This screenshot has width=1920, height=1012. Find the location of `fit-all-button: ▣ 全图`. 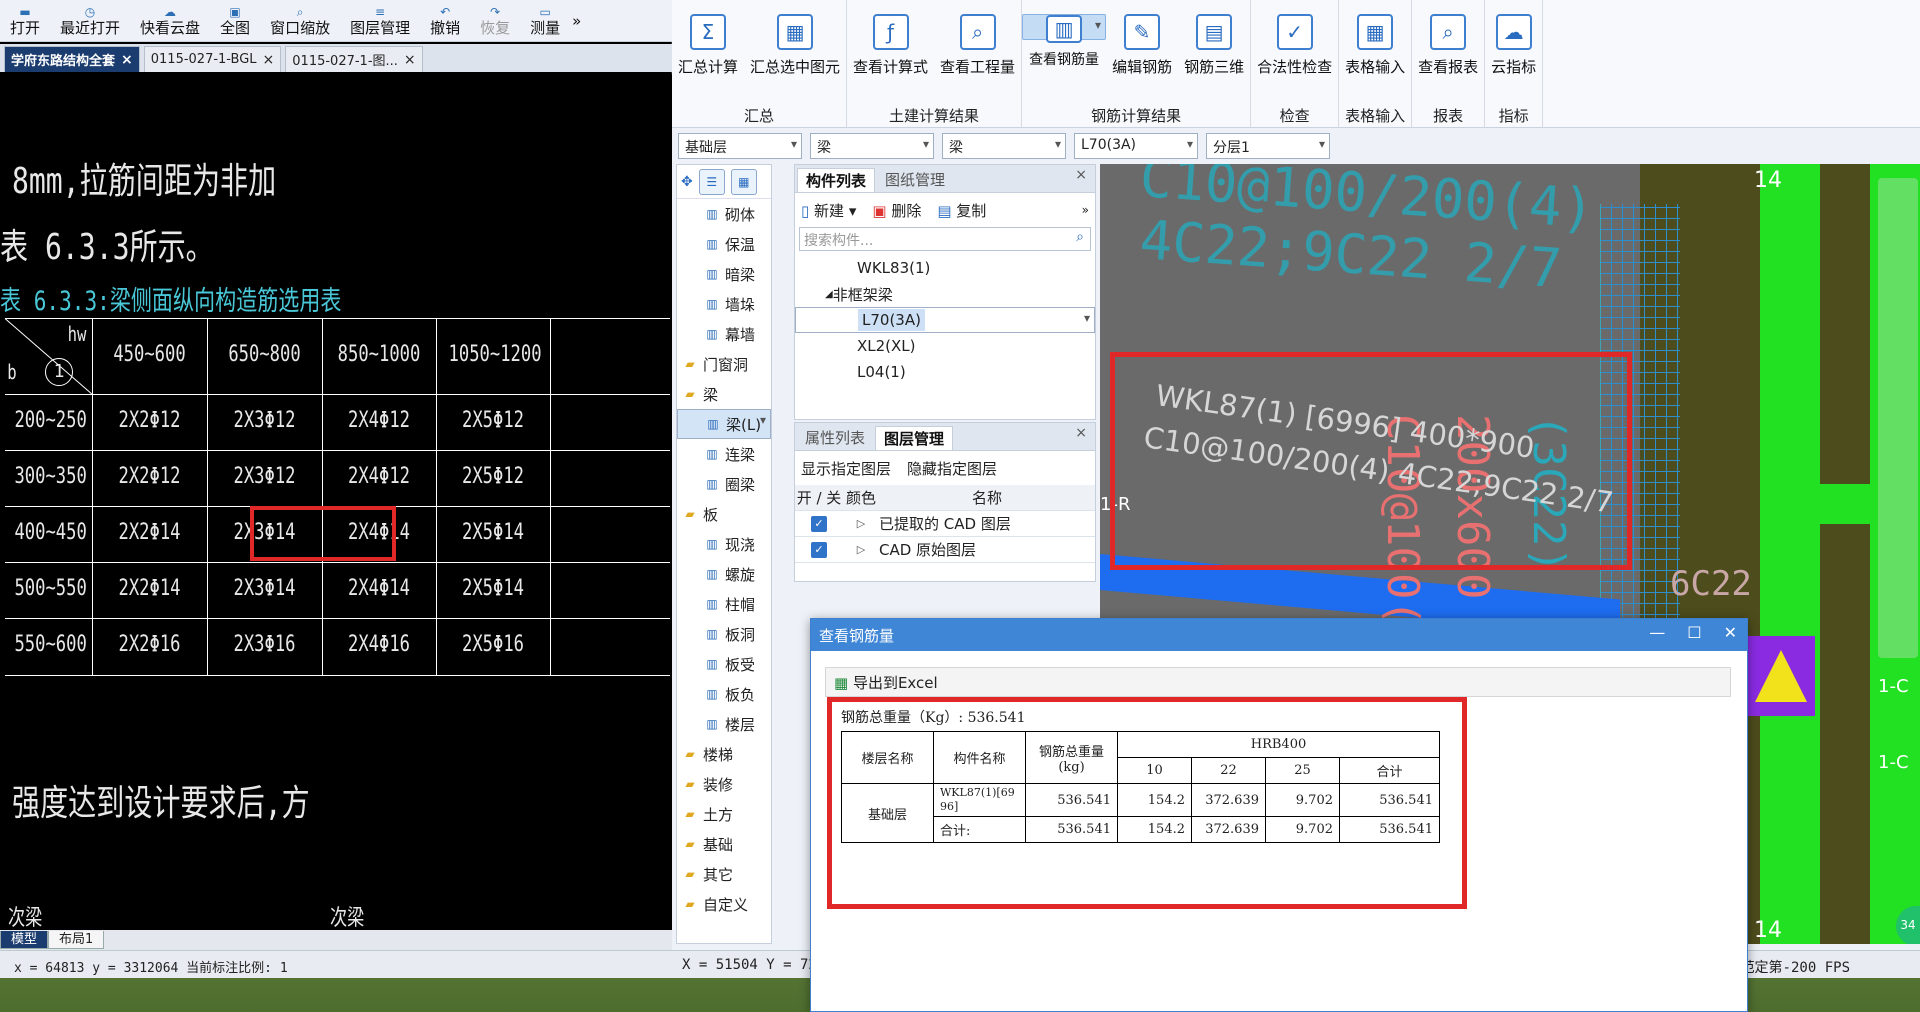

fit-all-button: ▣ 全图 is located at coordinates (235, 21).